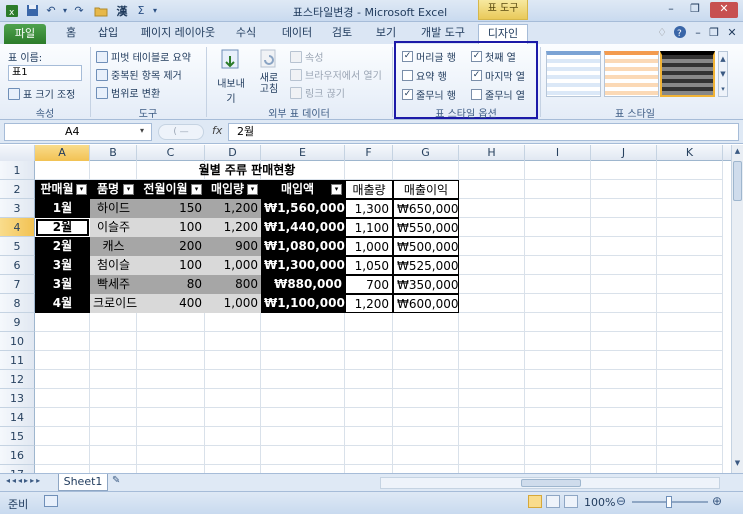  I want to click on open-in-browser-button: 브라우저에서 열기, so click(336, 74).